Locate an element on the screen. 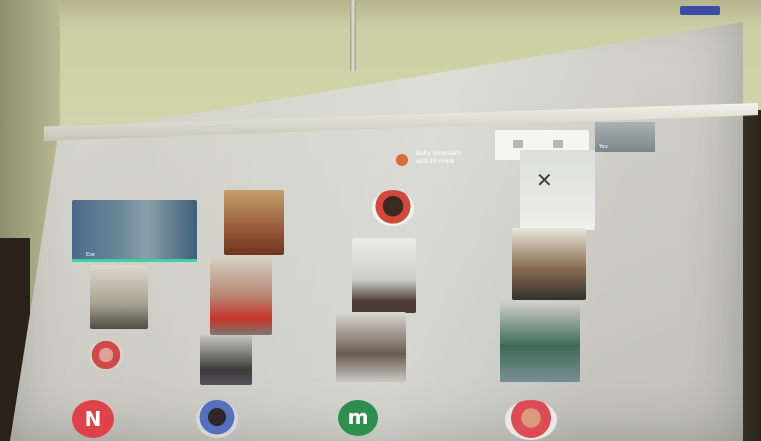 The image size is (761, 441). notice-text: Baby Hiremath and 20 more is located at coordinates (438, 157).